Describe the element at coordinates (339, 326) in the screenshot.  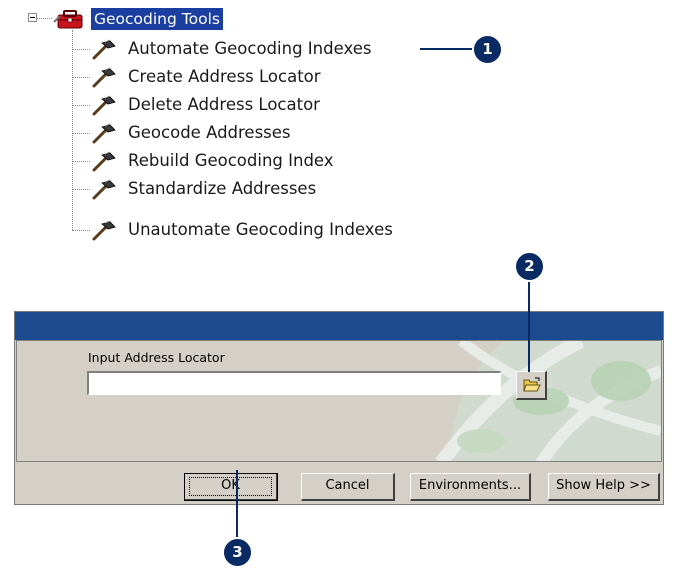
I see `dialog-titlebar` at that location.